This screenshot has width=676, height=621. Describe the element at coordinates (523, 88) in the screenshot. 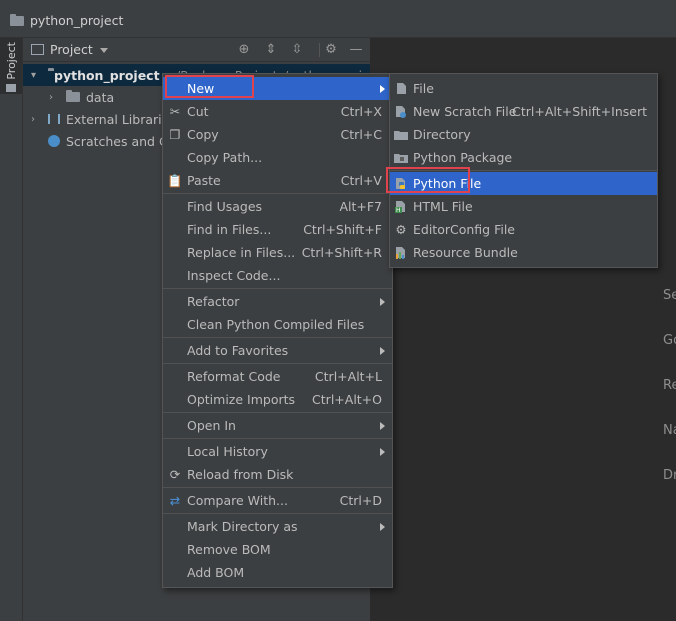

I see `menu-item-file: File` at that location.